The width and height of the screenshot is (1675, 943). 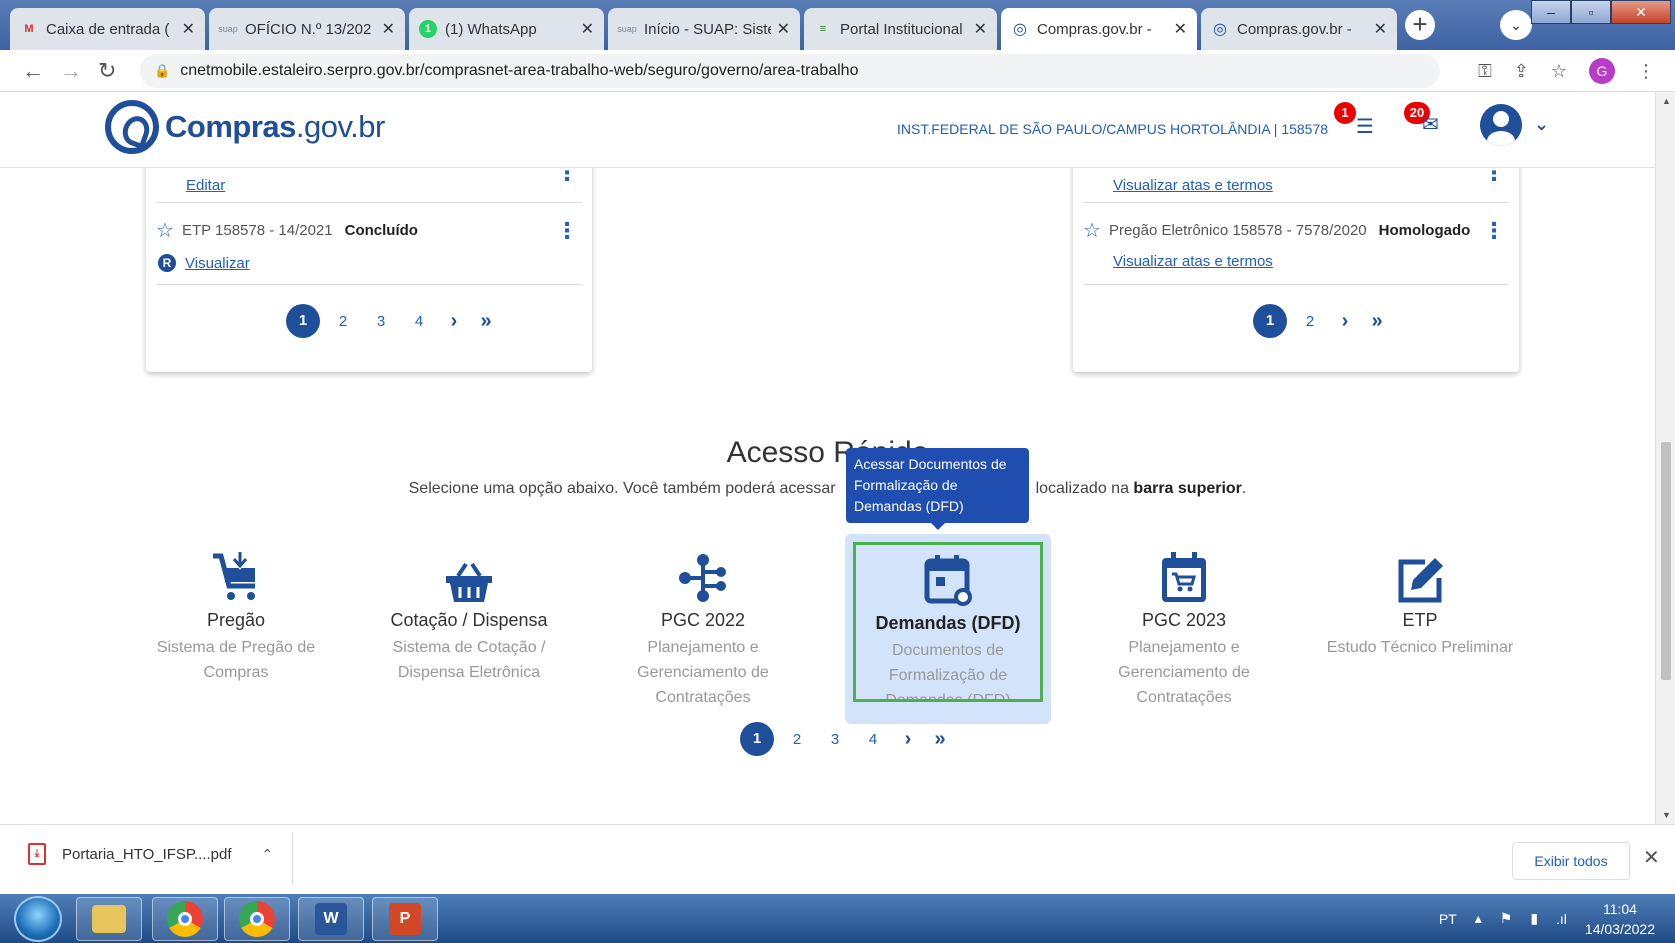 What do you see at coordinates (469, 620) in the screenshot?
I see `tile-name: Cotação / Dispensa` at bounding box center [469, 620].